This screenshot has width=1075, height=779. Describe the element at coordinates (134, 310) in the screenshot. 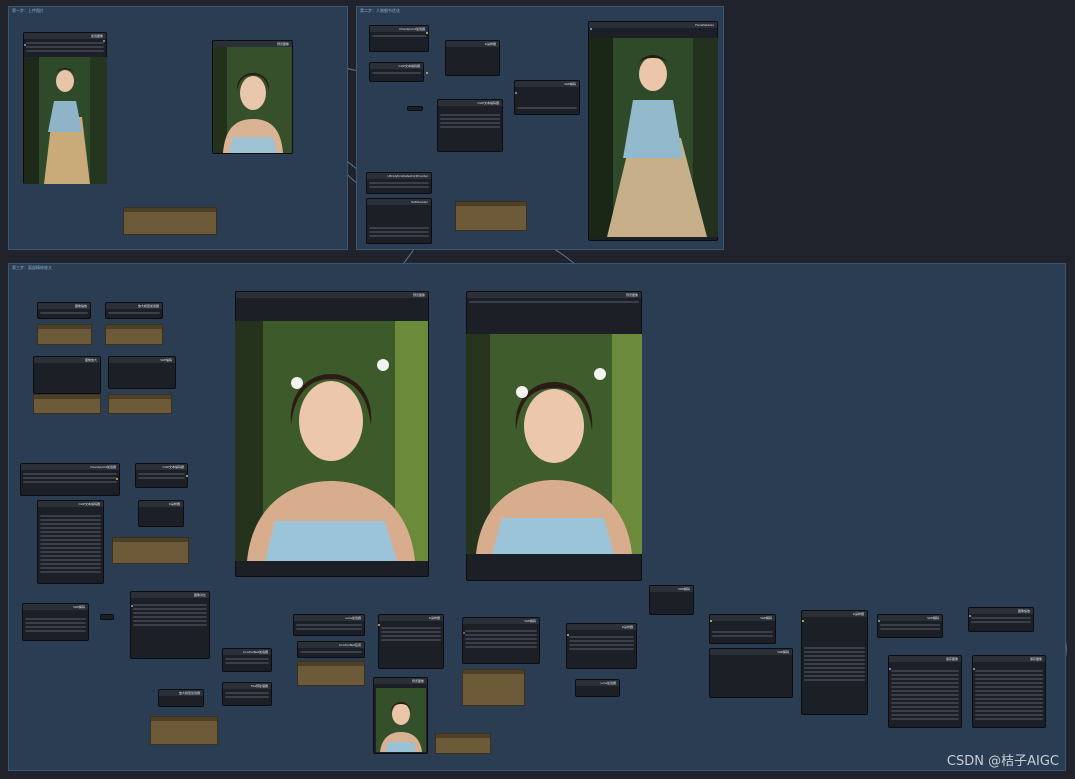

I see `node-upscale-model-loader: 放大模型加载器` at that location.